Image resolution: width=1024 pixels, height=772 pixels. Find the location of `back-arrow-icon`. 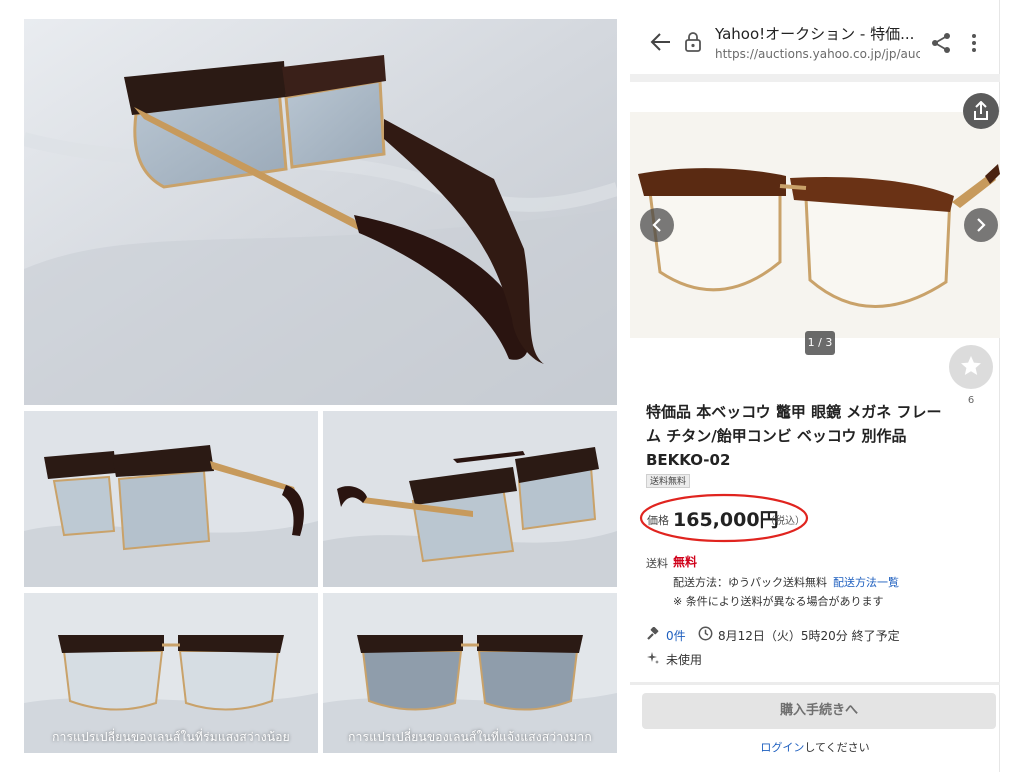

back-arrow-icon is located at coordinates (661, 42).